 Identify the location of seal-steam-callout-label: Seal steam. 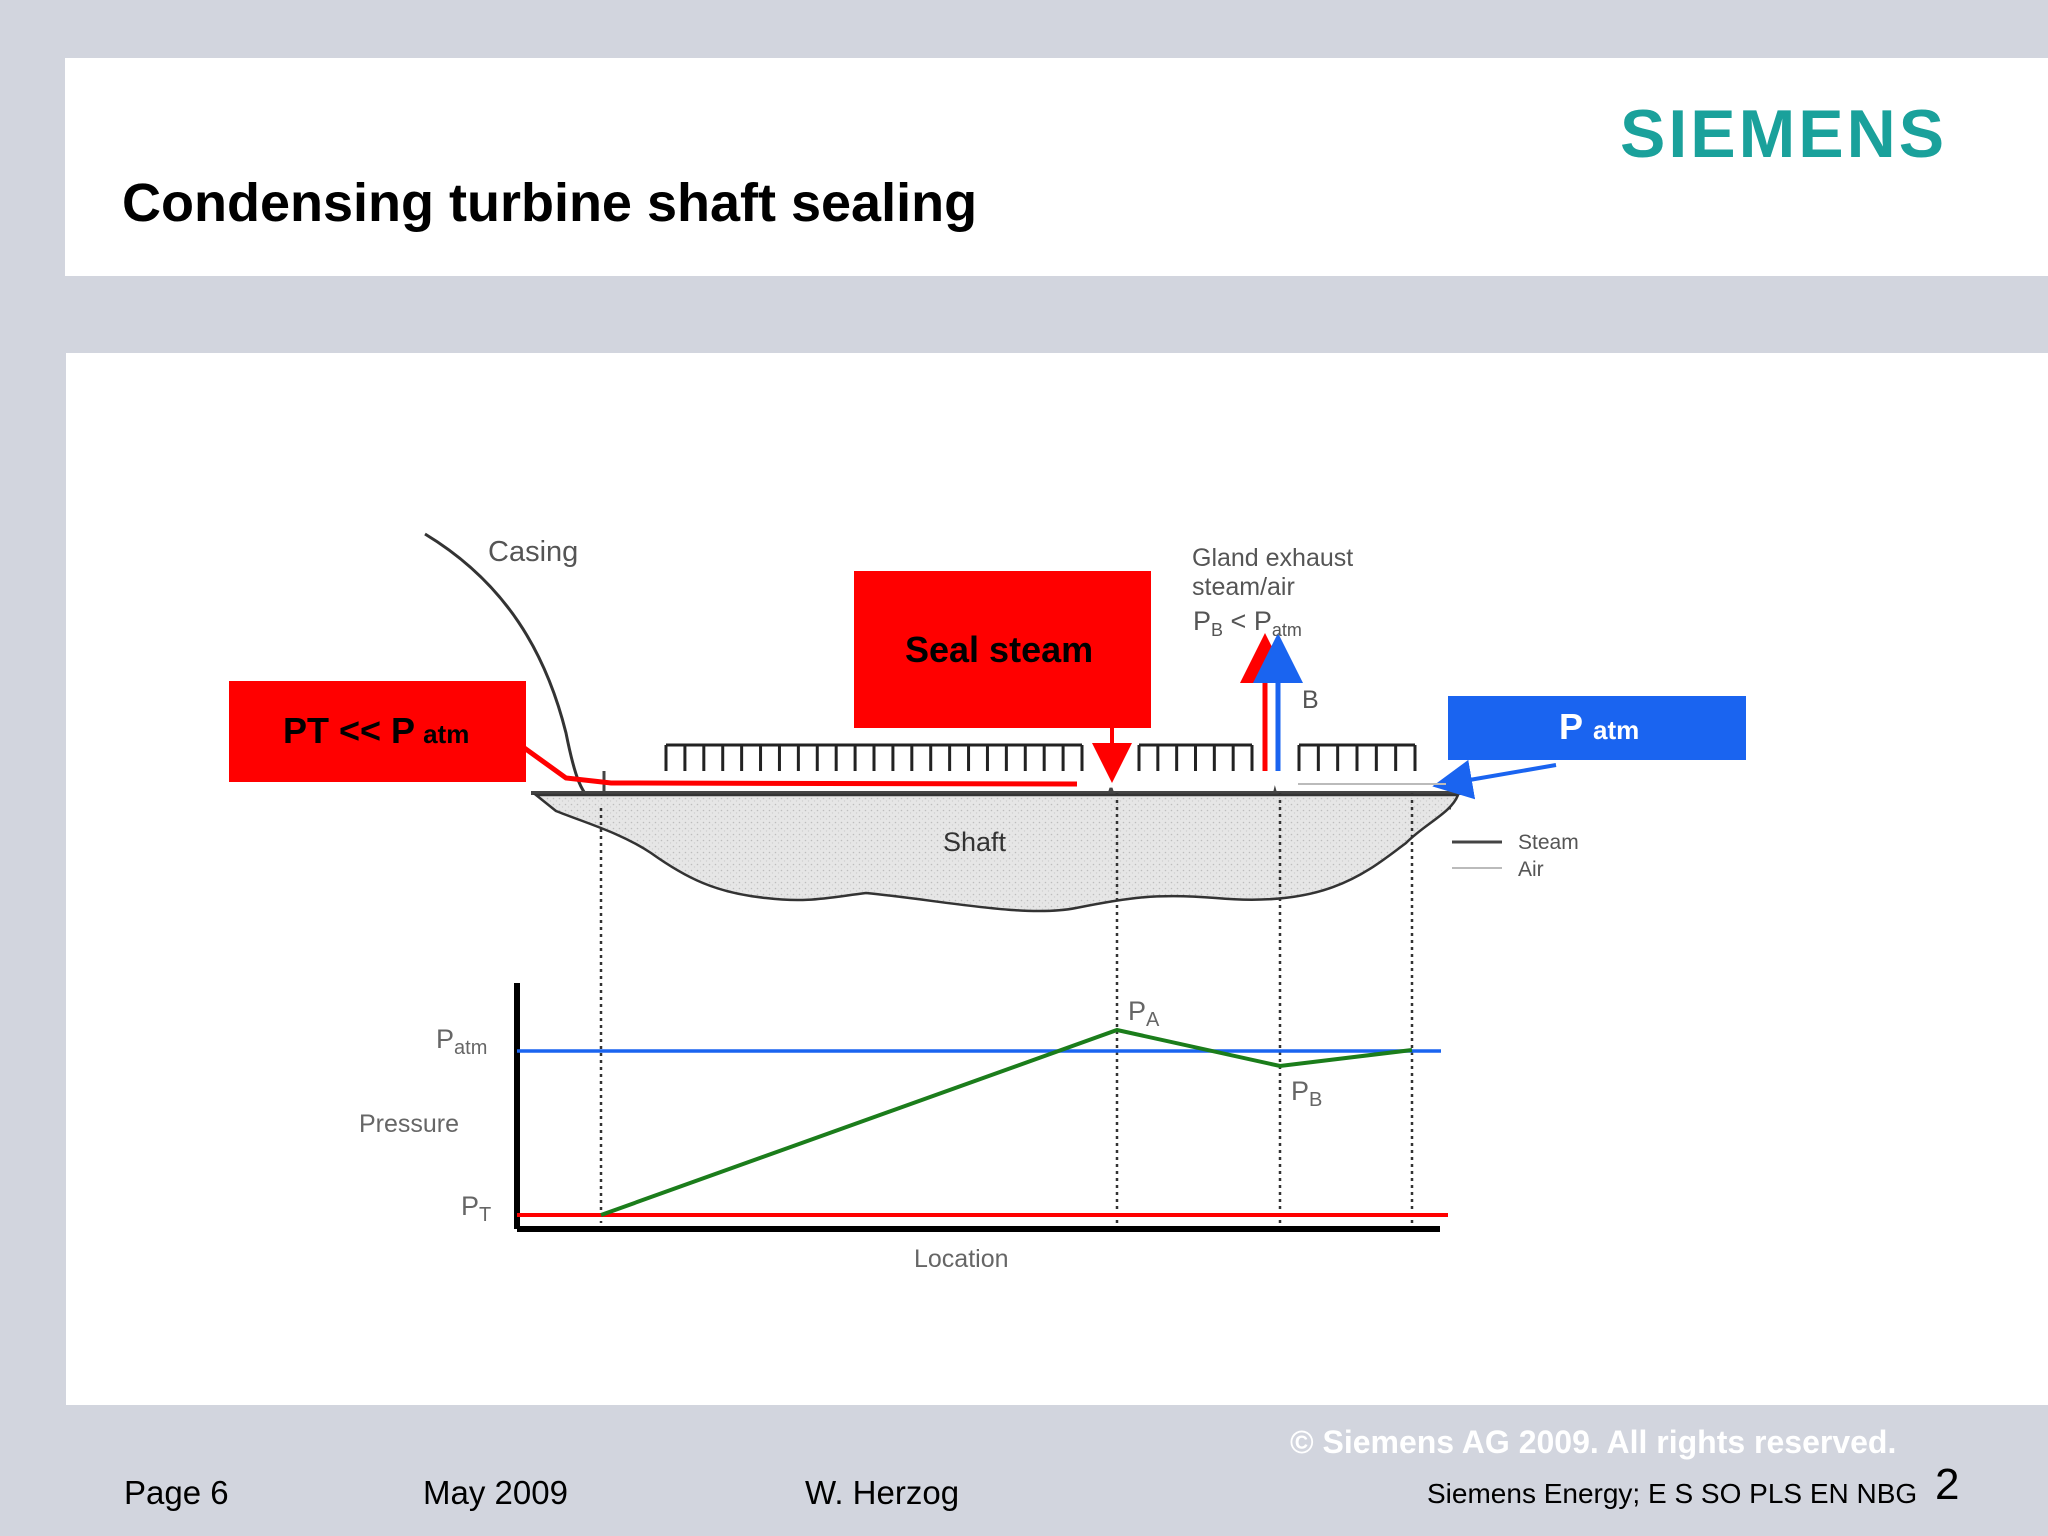
(999, 649).